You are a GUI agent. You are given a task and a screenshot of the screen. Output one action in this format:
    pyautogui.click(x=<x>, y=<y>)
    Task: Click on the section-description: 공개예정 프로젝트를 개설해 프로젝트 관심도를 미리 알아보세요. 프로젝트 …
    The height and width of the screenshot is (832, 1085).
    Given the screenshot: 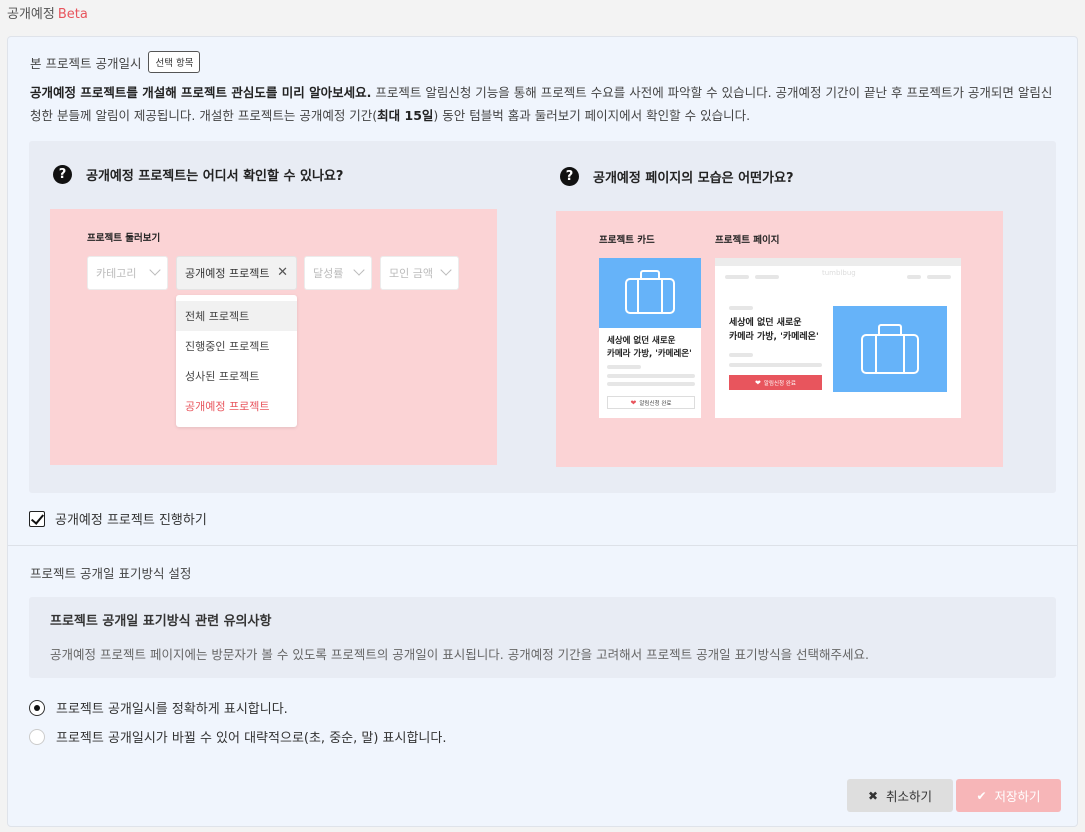 What is the action you would take?
    pyautogui.click(x=545, y=104)
    